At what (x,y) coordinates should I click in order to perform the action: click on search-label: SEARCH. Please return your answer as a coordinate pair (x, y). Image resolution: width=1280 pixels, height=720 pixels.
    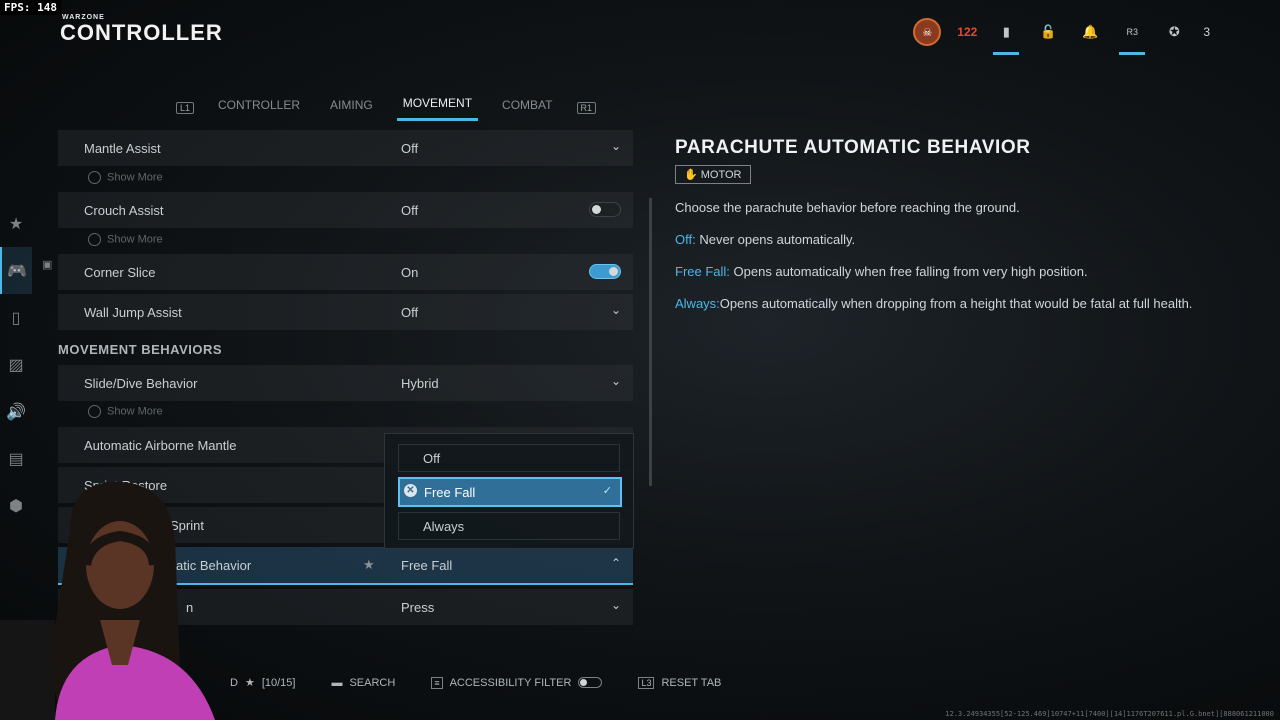
    Looking at the image, I should click on (372, 682).